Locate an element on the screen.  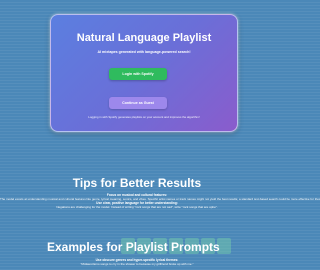
tips-title: Tips for Better Results is located at coordinates (137, 183).